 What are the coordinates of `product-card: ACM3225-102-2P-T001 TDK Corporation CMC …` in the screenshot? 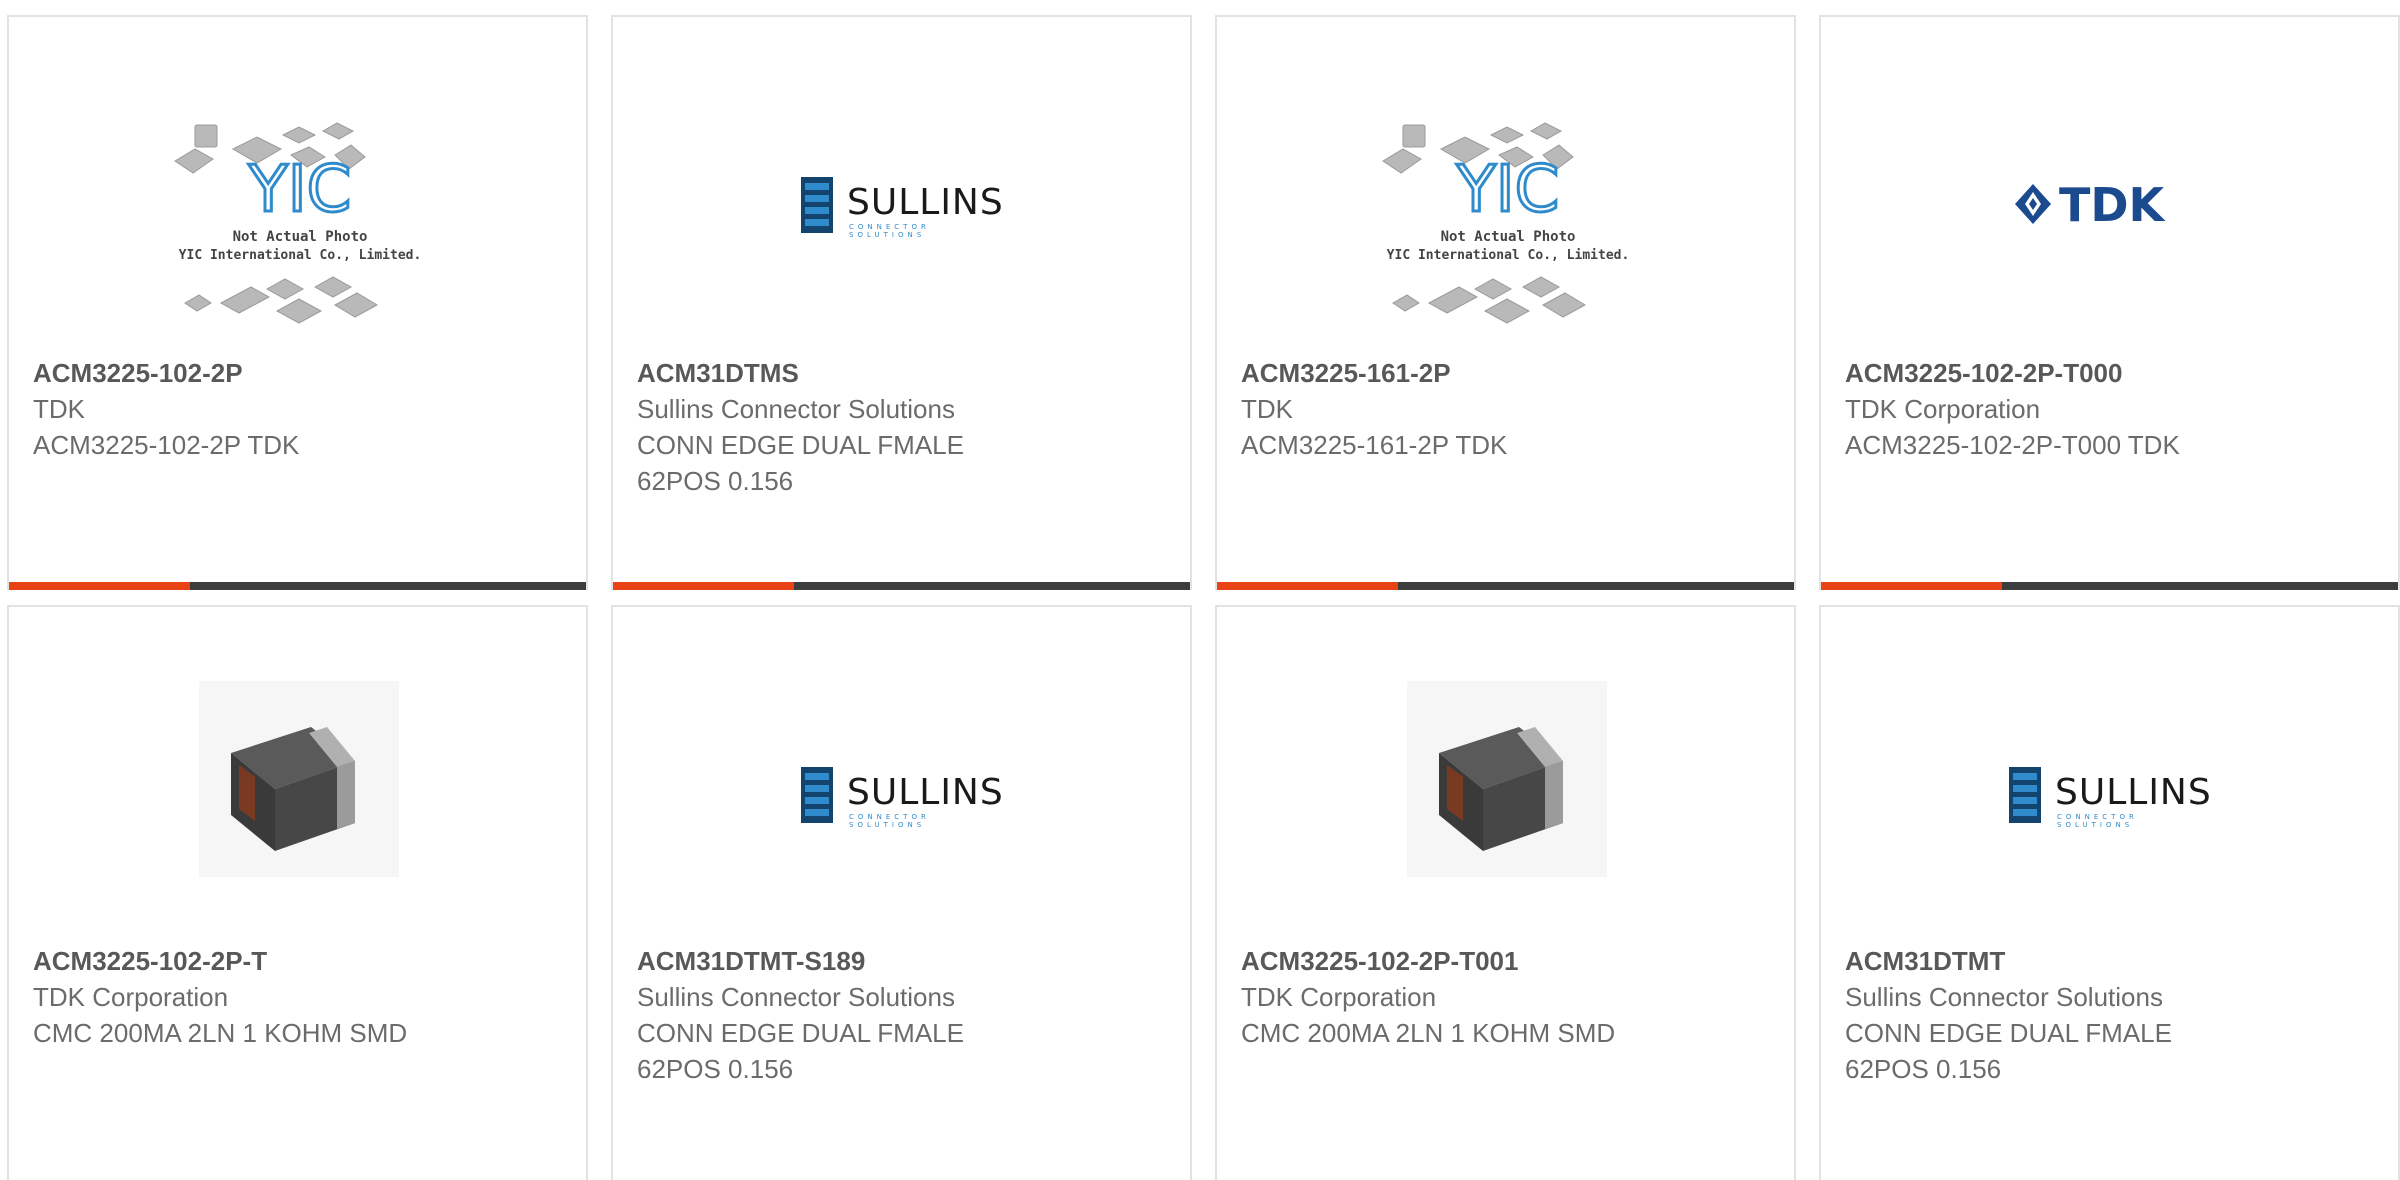 It's located at (1505, 892).